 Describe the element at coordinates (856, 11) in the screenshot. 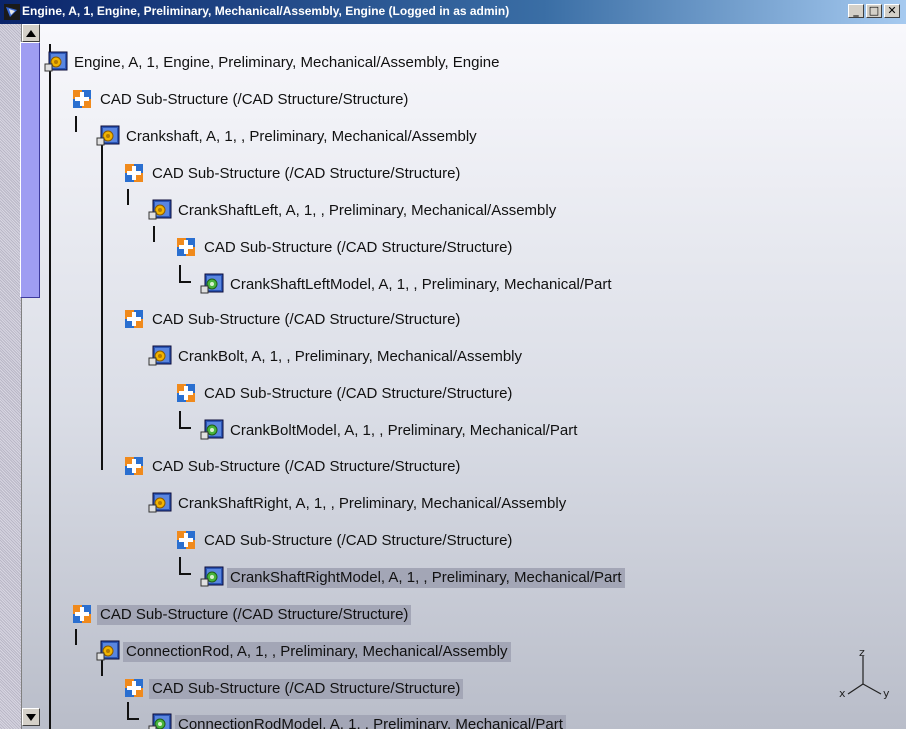

I see `minimize-button: _` at that location.